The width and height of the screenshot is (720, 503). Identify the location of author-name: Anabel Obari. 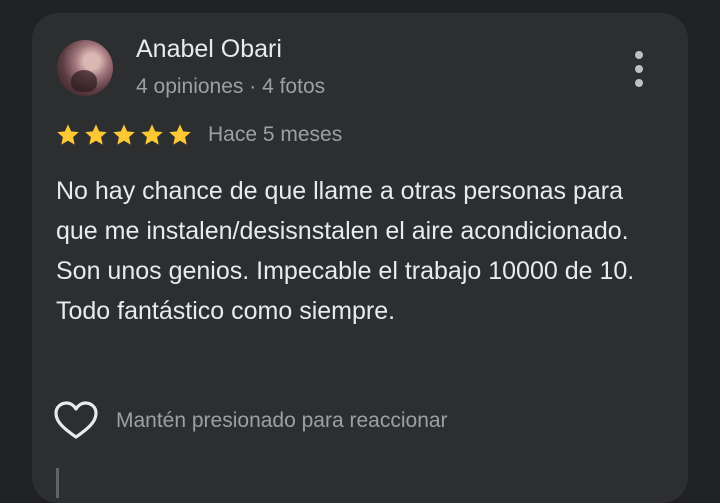
(209, 49).